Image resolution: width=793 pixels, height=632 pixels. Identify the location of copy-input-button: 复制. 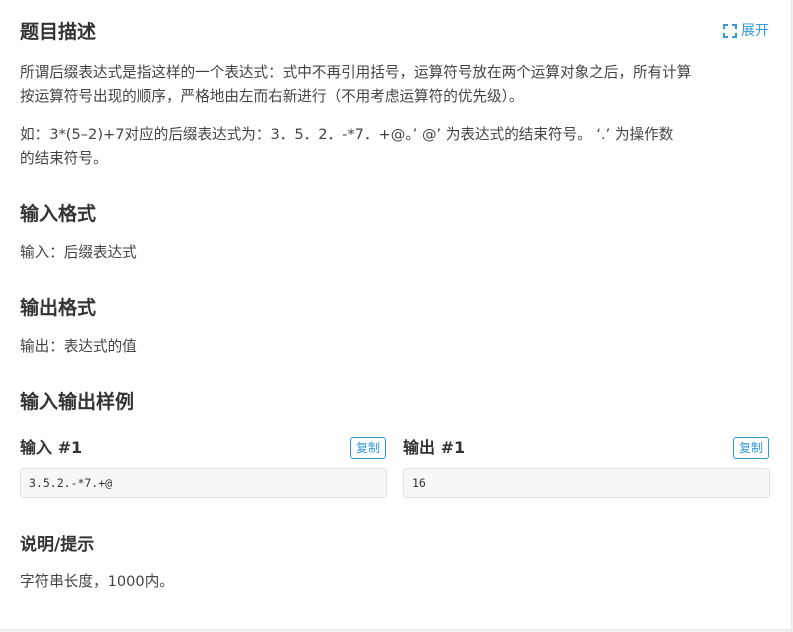
(368, 448).